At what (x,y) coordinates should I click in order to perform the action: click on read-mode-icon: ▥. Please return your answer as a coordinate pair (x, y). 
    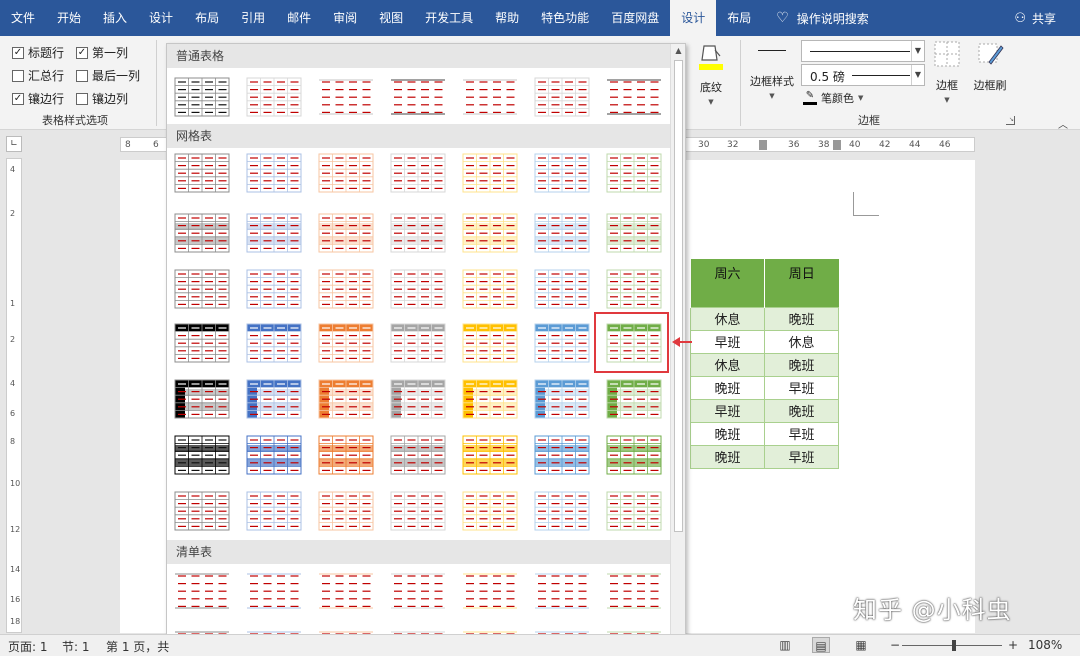
    Looking at the image, I should click on (785, 645).